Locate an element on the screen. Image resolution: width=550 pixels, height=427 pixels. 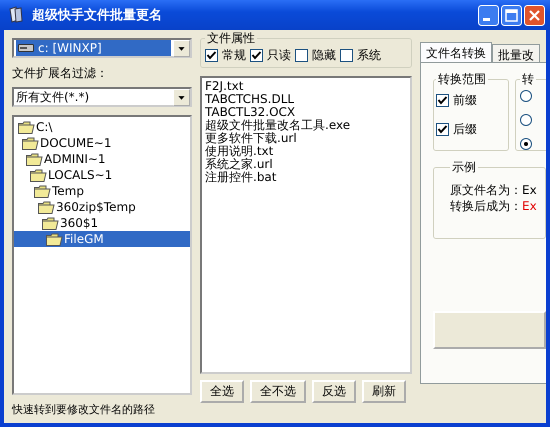
action-button: 刷新 is located at coordinates (384, 391).